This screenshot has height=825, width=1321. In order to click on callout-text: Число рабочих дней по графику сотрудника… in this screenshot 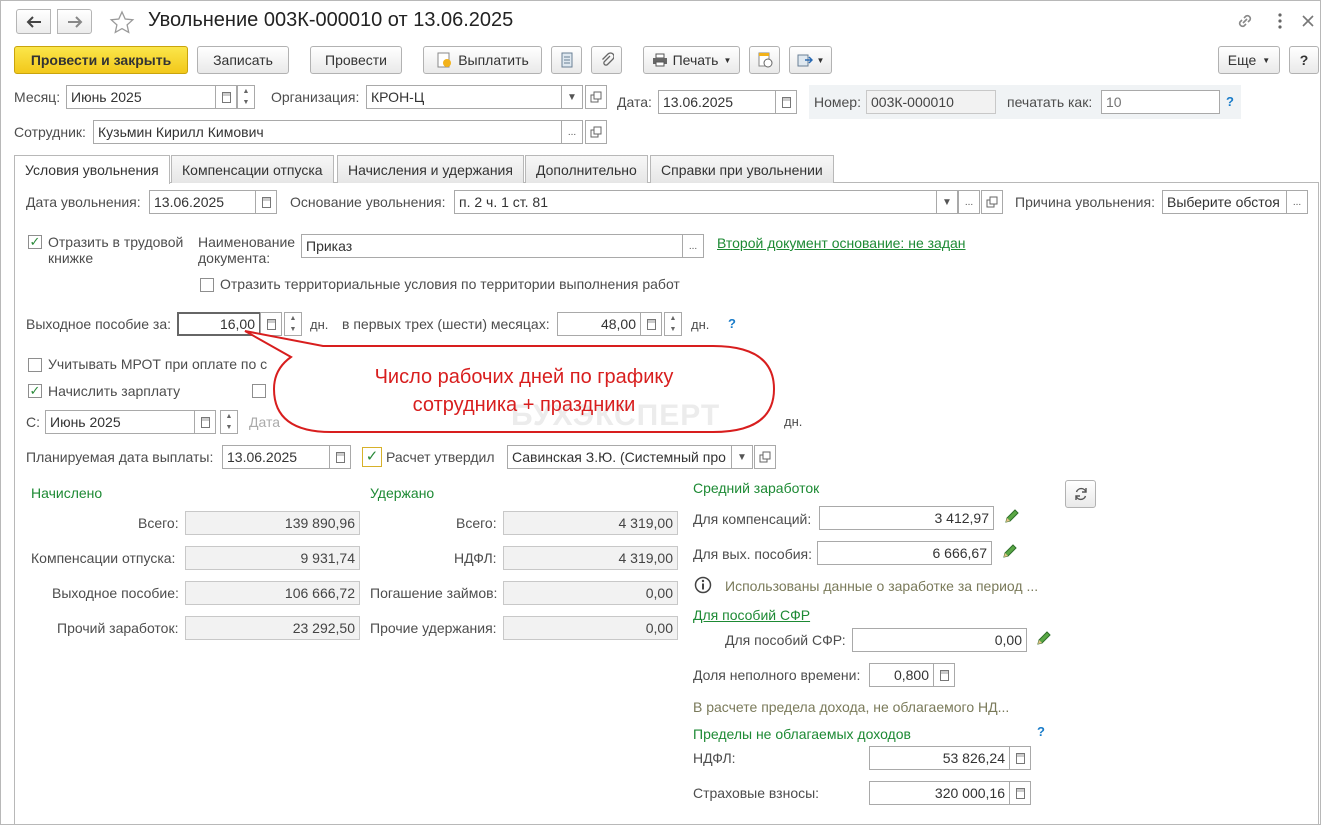, I will do `click(524, 391)`.